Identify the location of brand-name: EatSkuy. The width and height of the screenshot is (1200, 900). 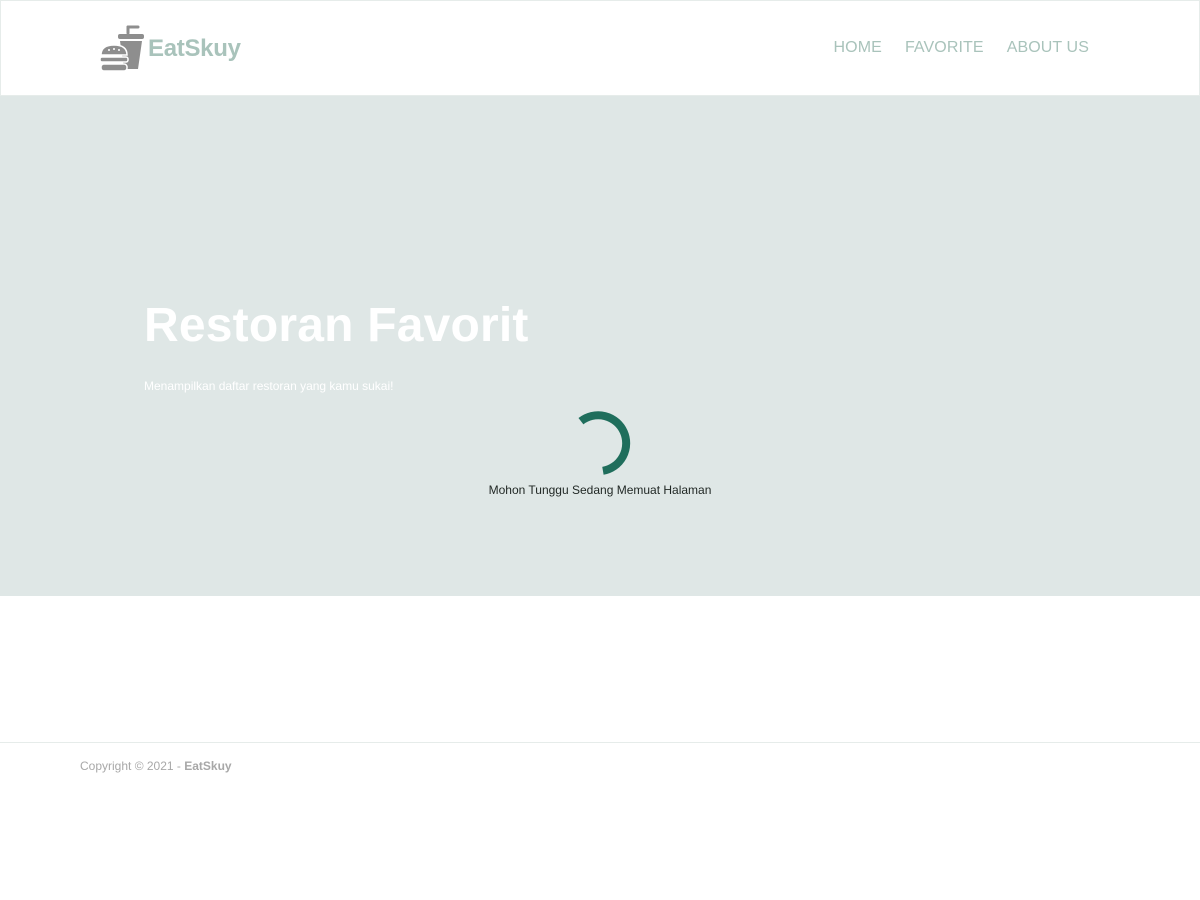
(194, 48).